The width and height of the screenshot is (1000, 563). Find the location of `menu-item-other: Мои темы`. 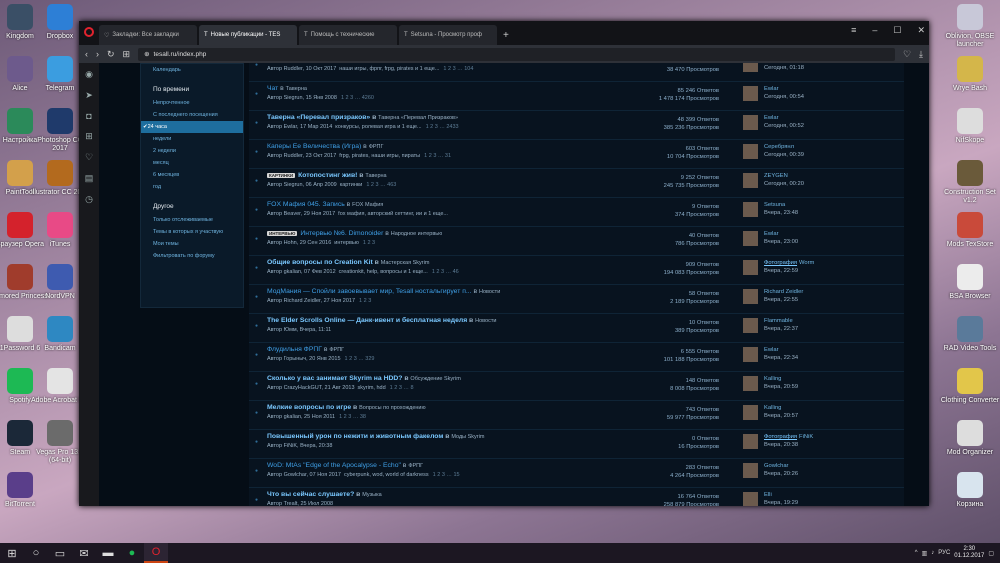

menu-item-other: Мои темы is located at coordinates (192, 244).